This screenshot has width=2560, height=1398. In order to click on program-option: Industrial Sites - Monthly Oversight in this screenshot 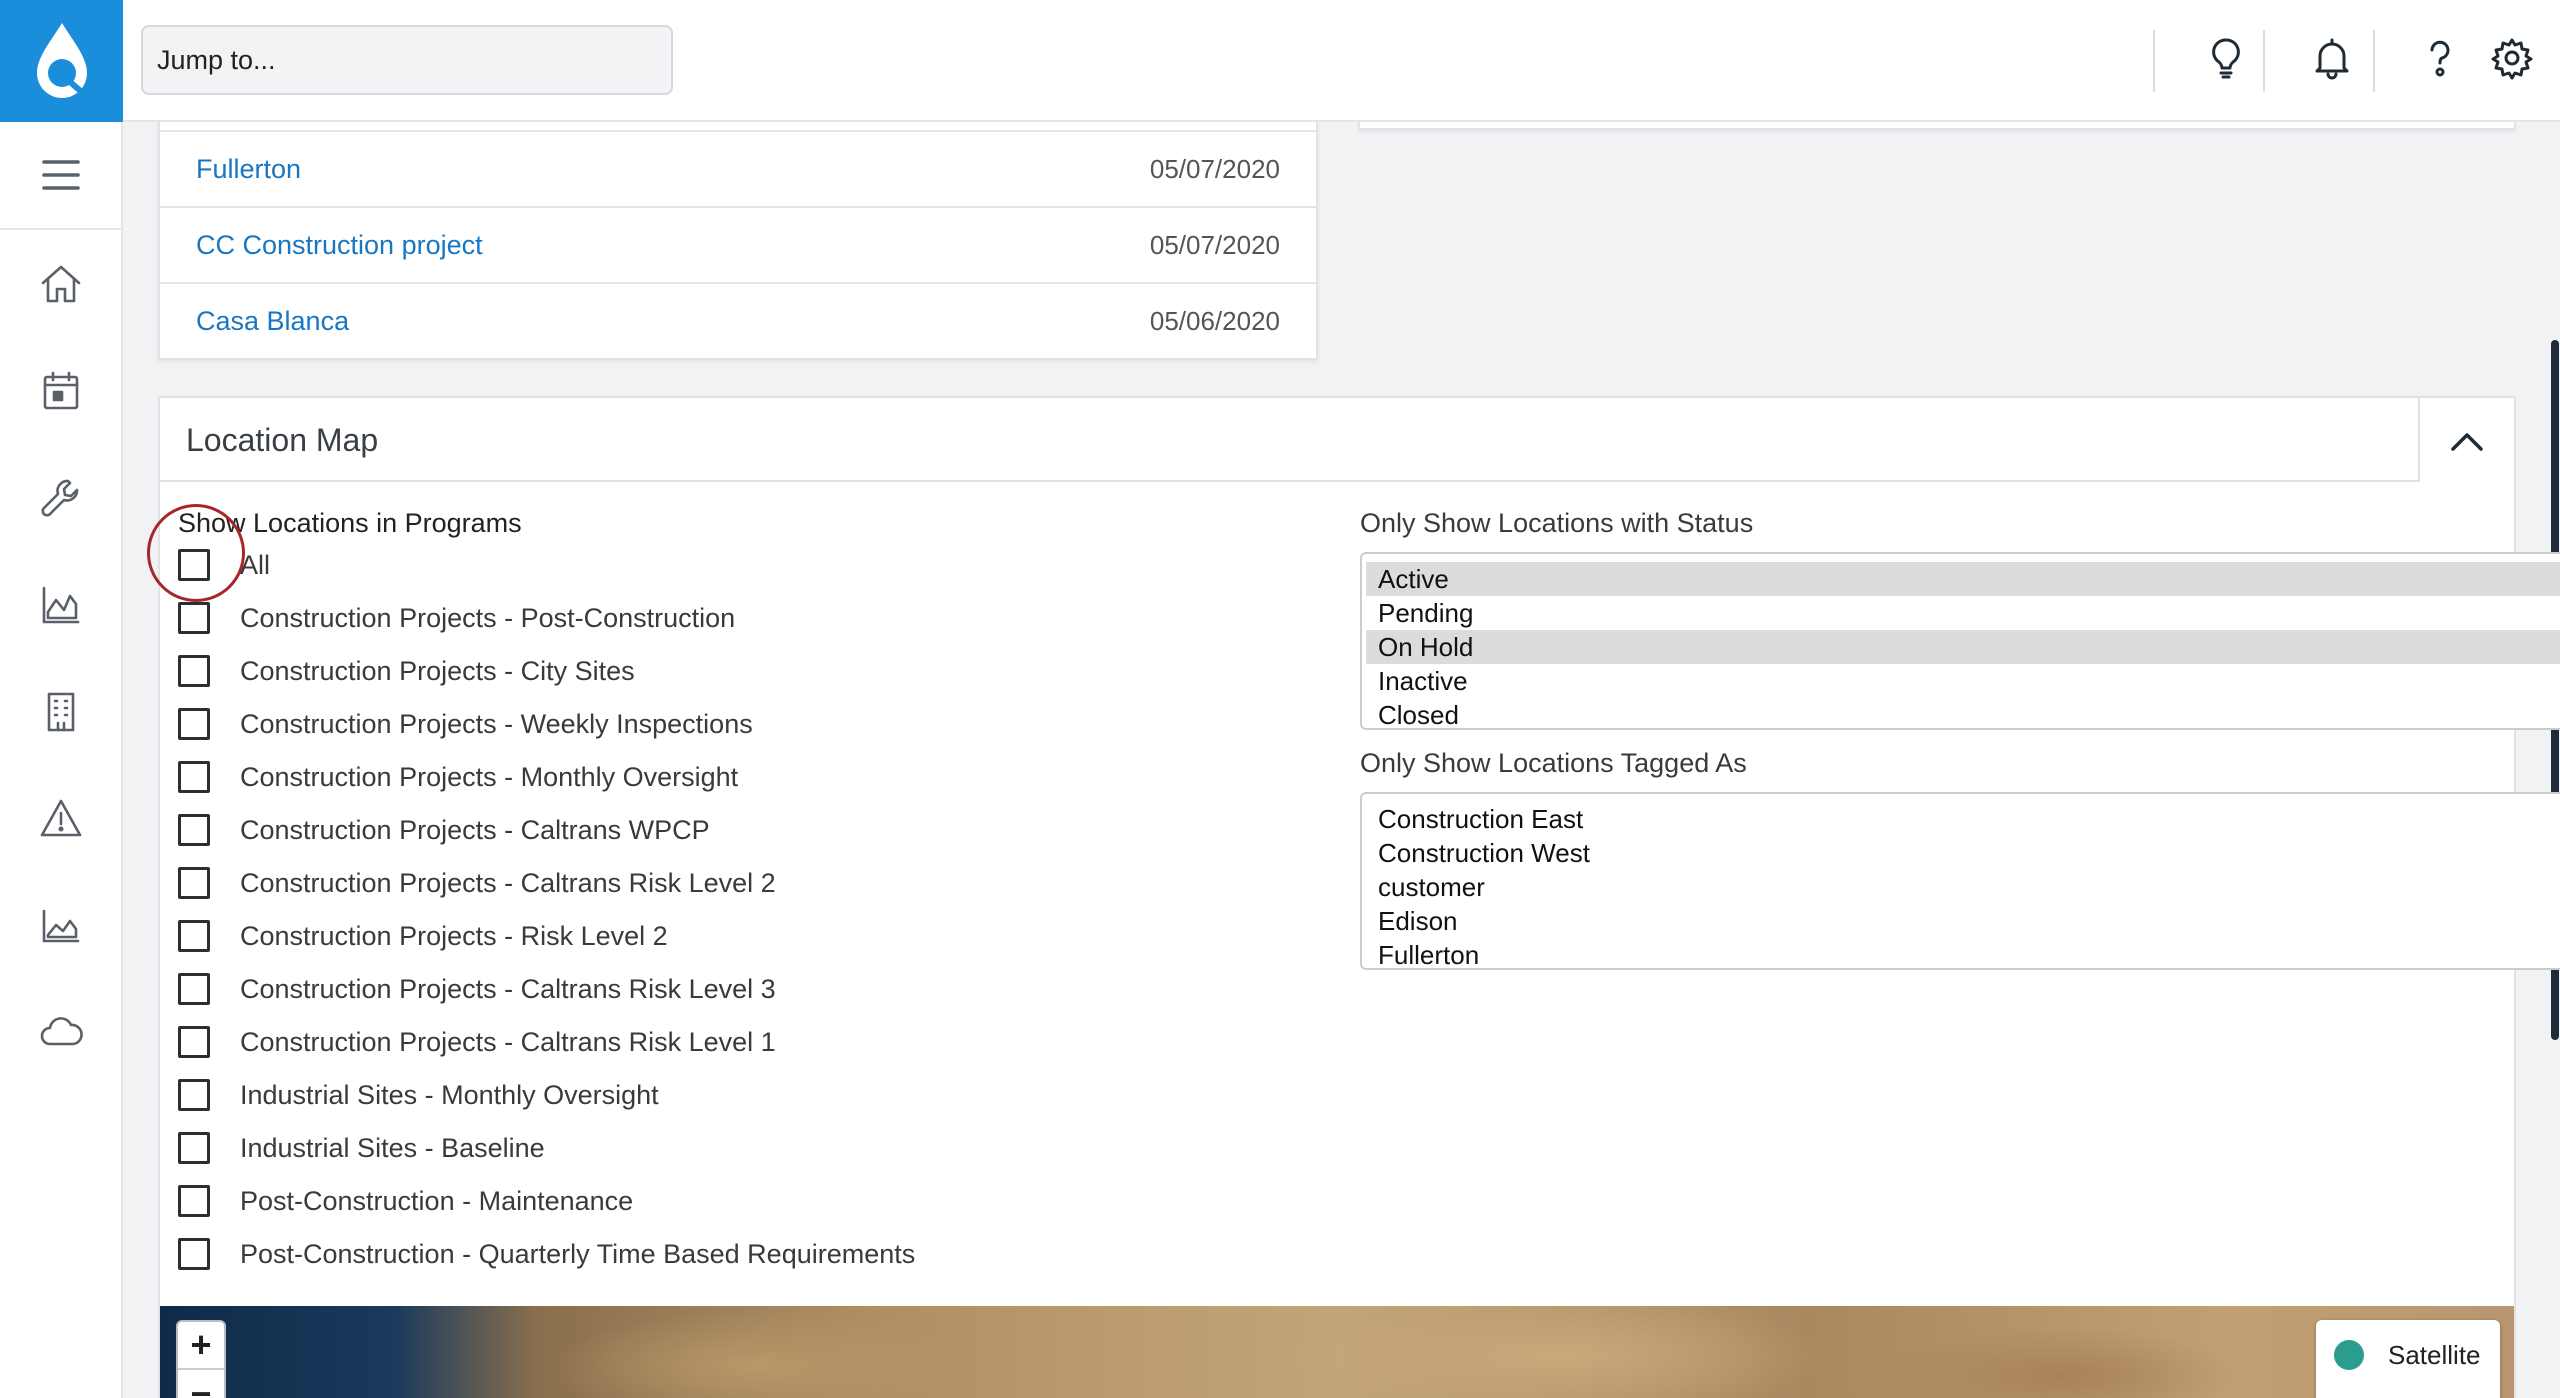, I will do `click(418, 1095)`.